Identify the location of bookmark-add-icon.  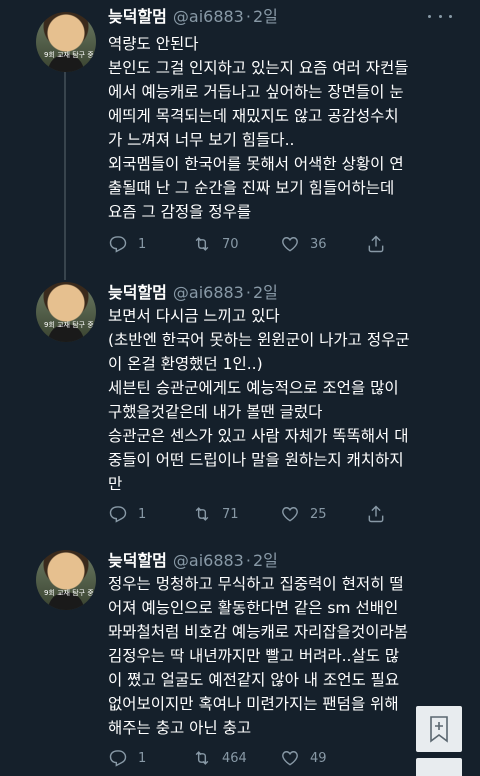
(439, 729).